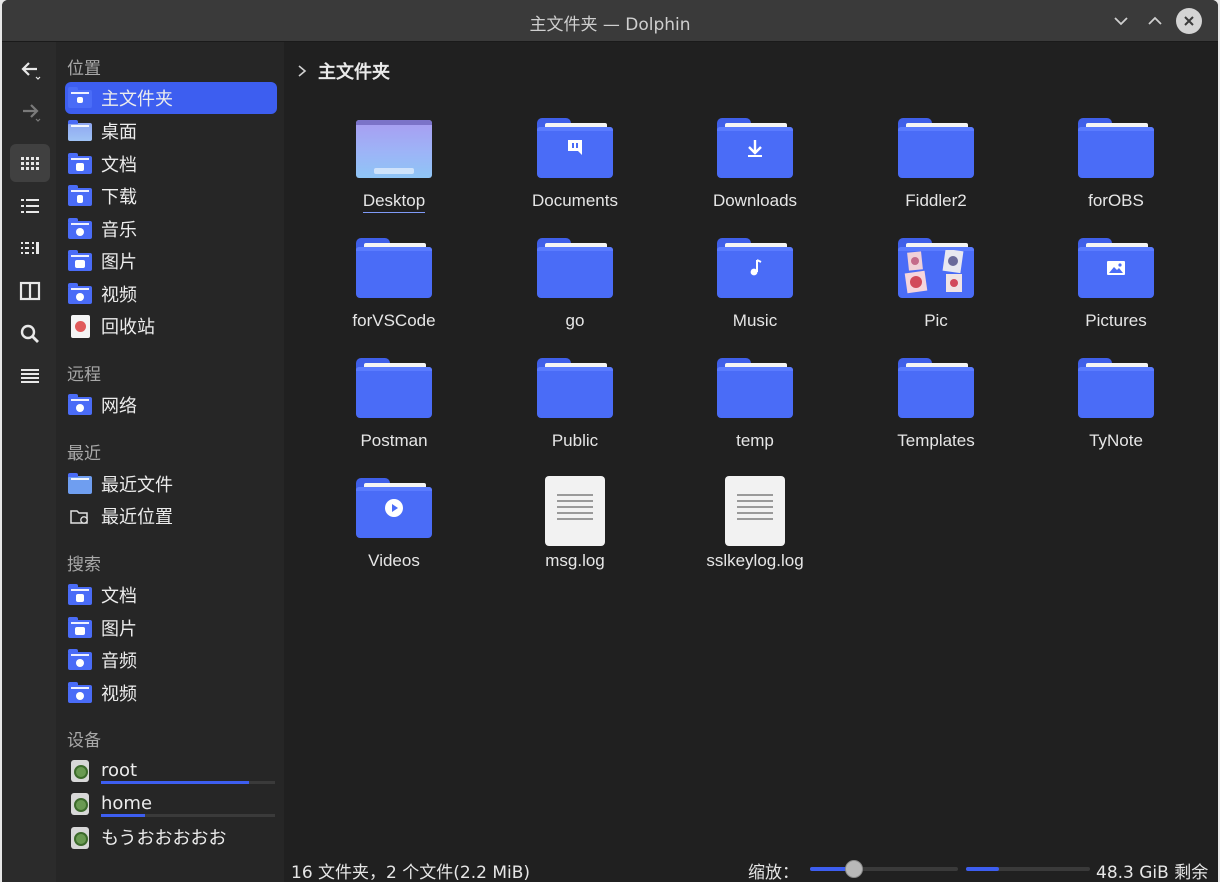 The height and width of the screenshot is (882, 1220). I want to click on file-item: Pictures, so click(1116, 287).